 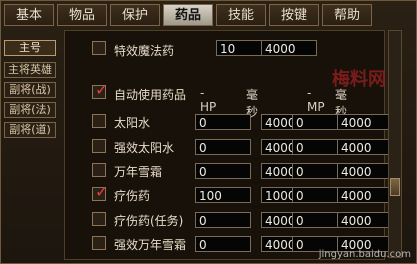 What do you see at coordinates (135, 15) in the screenshot?
I see `tab-protect: 保护` at bounding box center [135, 15].